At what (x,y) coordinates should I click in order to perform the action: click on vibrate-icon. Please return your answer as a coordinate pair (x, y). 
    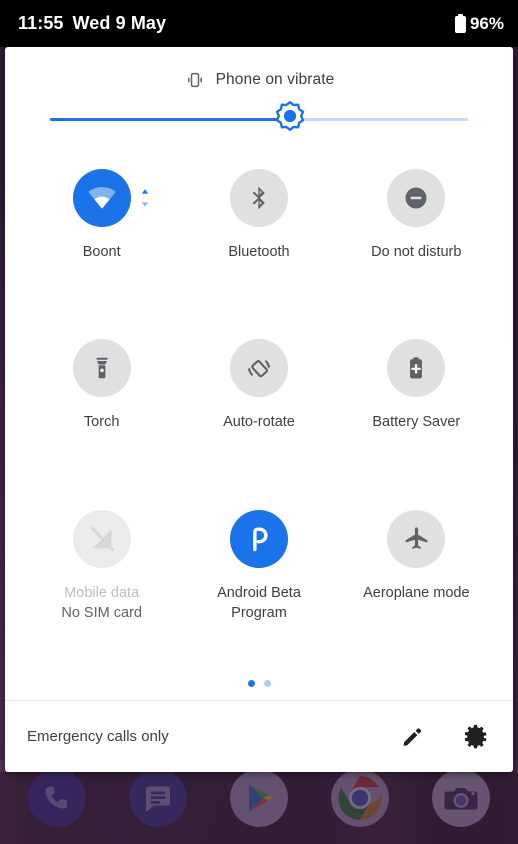
    Looking at the image, I should click on (195, 80).